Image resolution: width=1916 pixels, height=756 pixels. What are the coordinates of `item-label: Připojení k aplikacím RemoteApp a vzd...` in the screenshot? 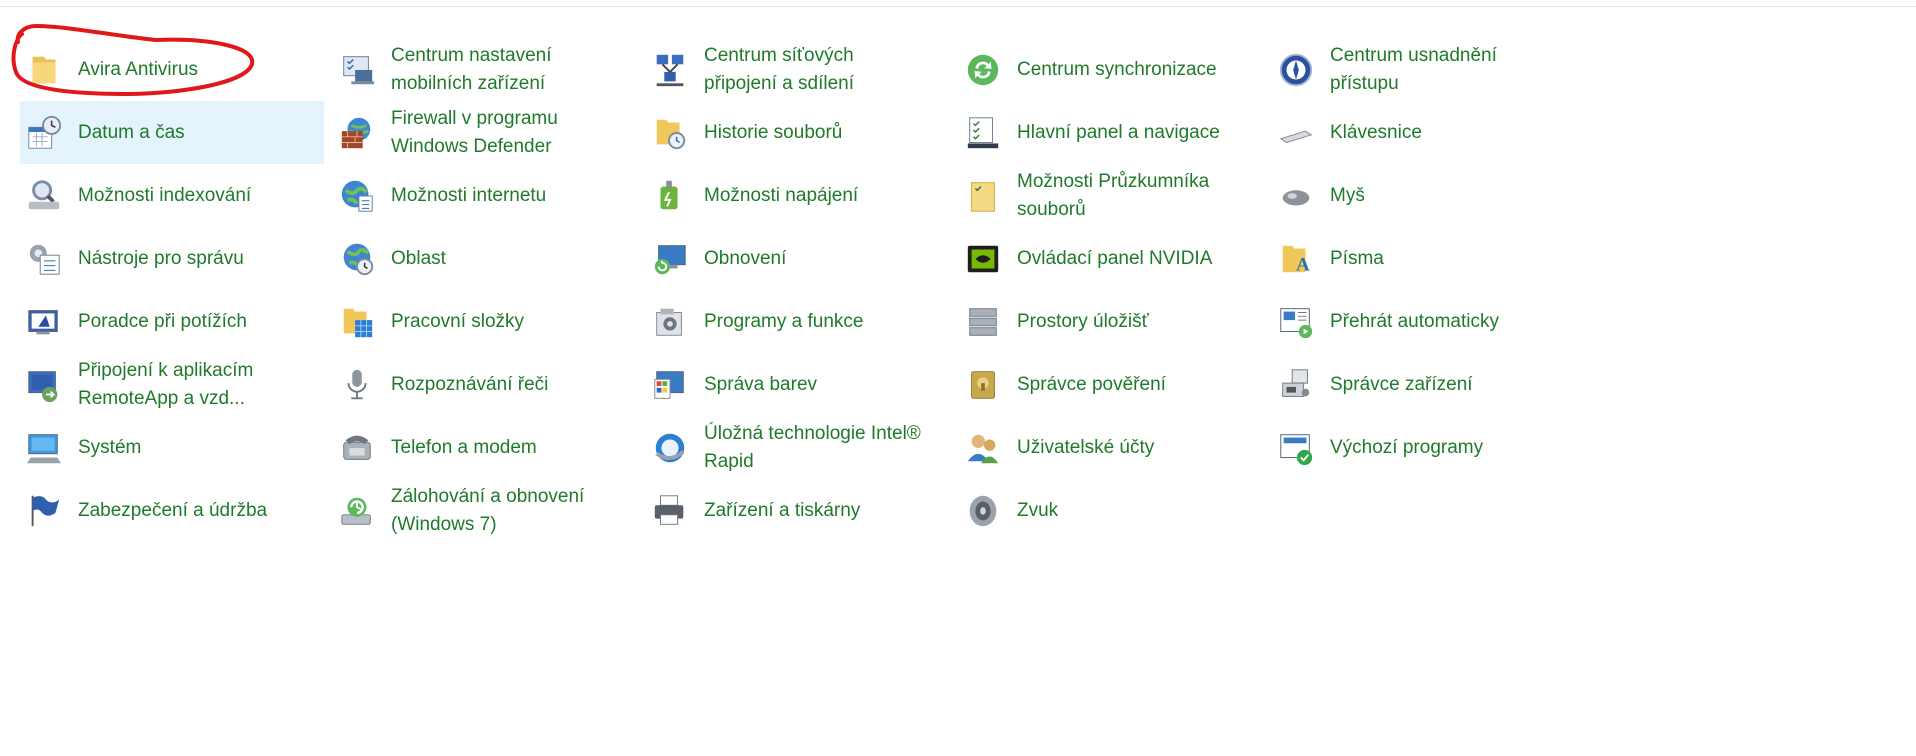 It's located at (166, 384).